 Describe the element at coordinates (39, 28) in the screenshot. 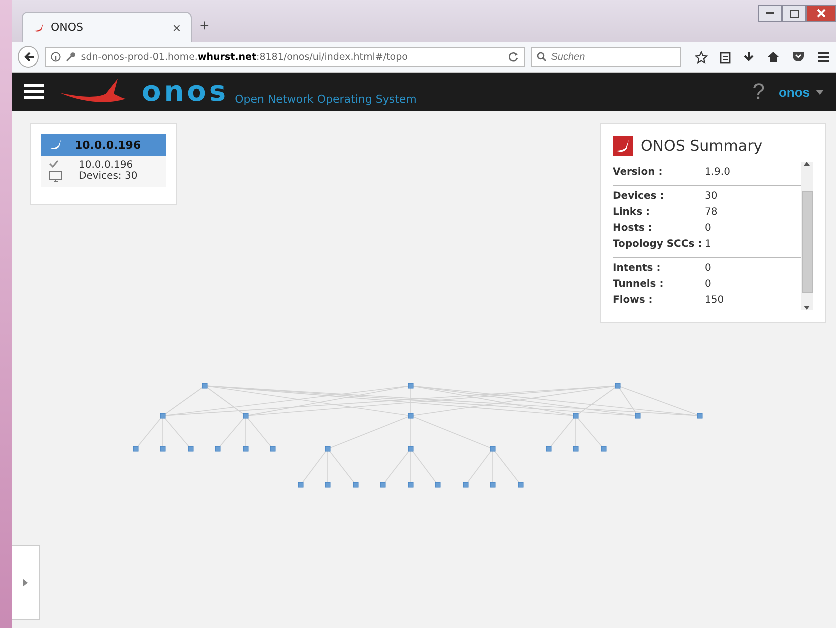

I see `tab-favicon-icon` at that location.